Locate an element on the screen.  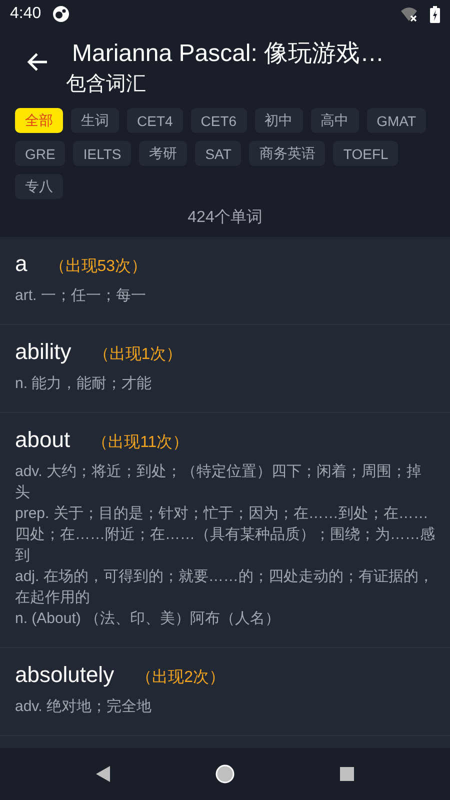
battery-icon is located at coordinates (435, 14).